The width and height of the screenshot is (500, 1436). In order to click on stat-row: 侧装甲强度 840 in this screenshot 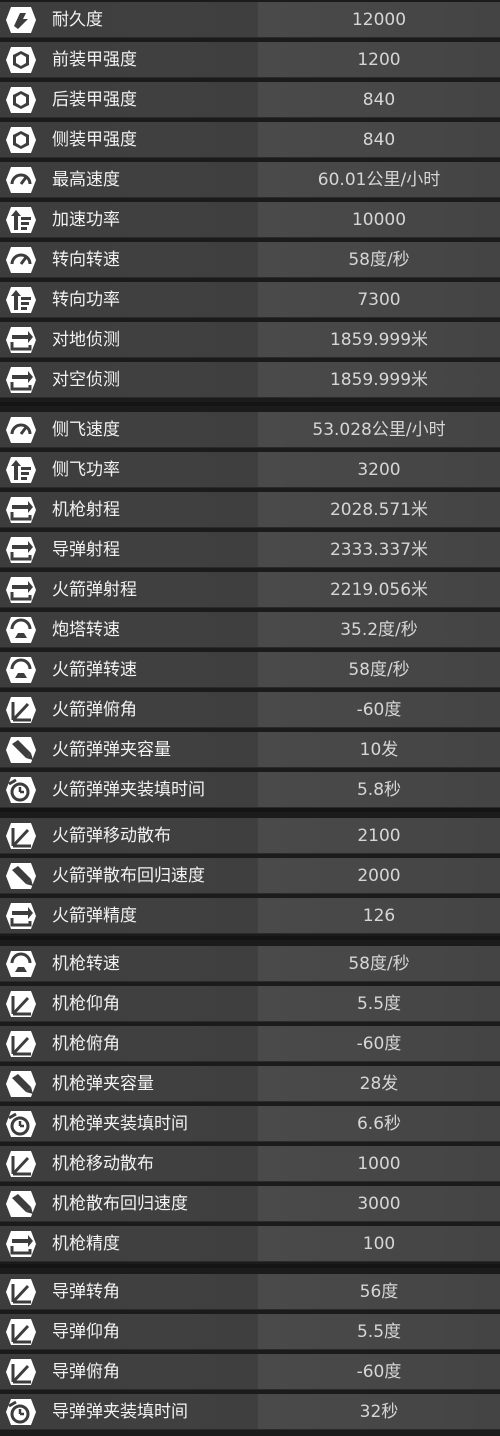, I will do `click(250, 140)`.